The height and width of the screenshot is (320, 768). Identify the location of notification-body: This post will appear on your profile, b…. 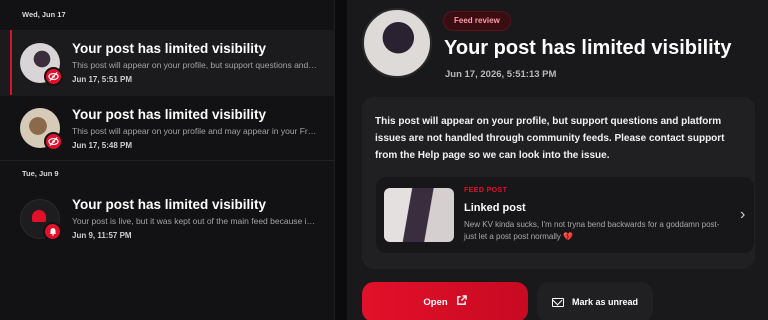
(194, 65).